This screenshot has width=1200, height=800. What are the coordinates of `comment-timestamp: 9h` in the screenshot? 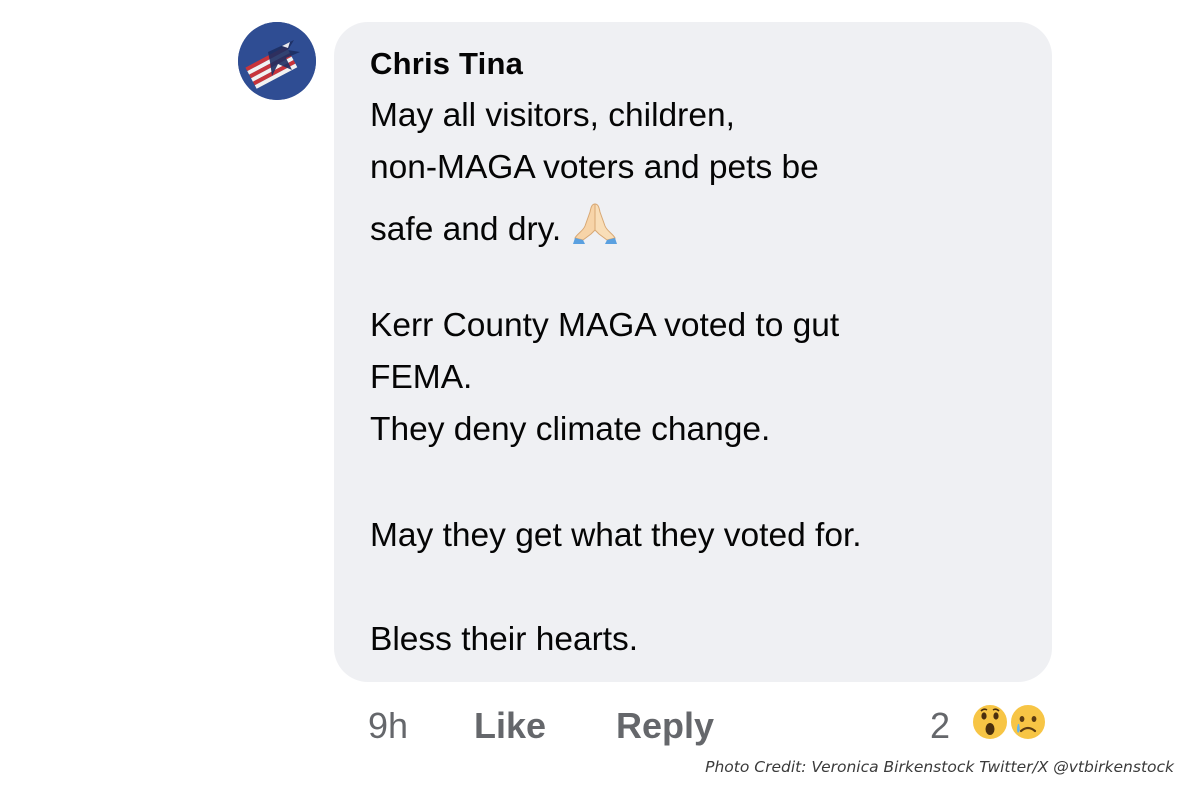 It's located at (388, 726).